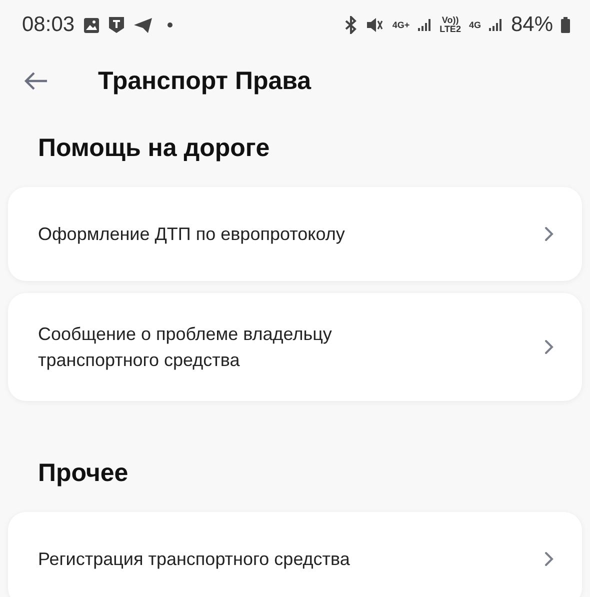 The image size is (590, 597). I want to click on battery-percent: 84%, so click(531, 25).